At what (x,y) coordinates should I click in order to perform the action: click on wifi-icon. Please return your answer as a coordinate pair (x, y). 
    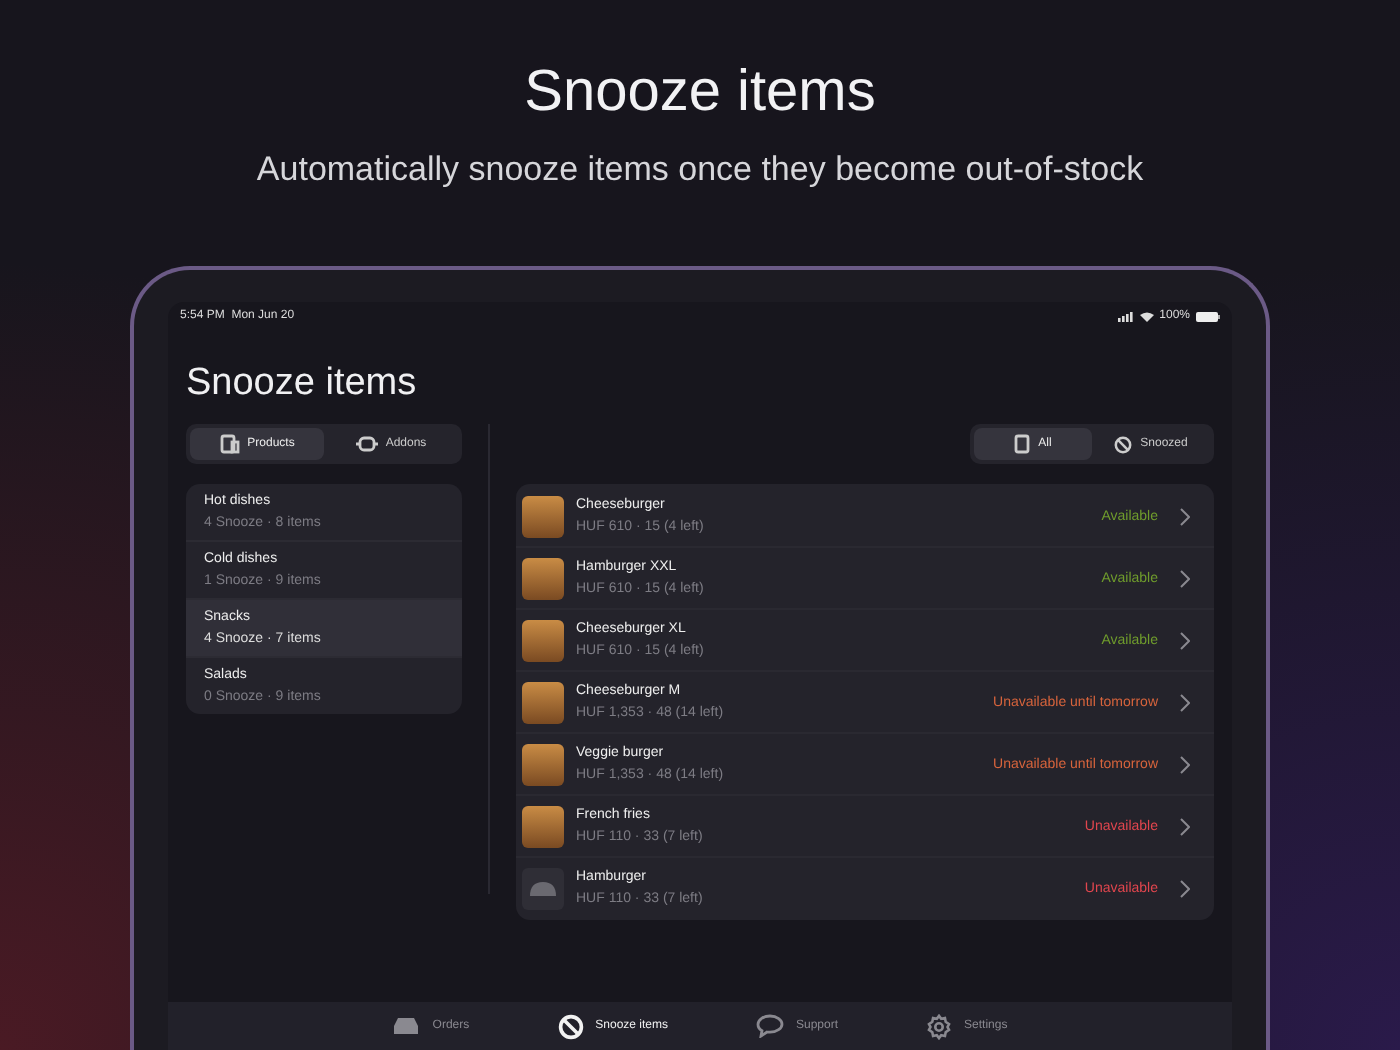
    Looking at the image, I should click on (1146, 316).